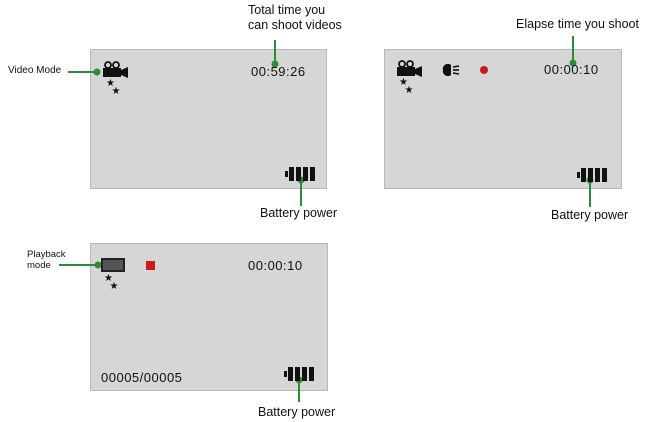 Image resolution: width=667 pixels, height=422 pixels. I want to click on video-mode-label: Video Mode, so click(35, 70).